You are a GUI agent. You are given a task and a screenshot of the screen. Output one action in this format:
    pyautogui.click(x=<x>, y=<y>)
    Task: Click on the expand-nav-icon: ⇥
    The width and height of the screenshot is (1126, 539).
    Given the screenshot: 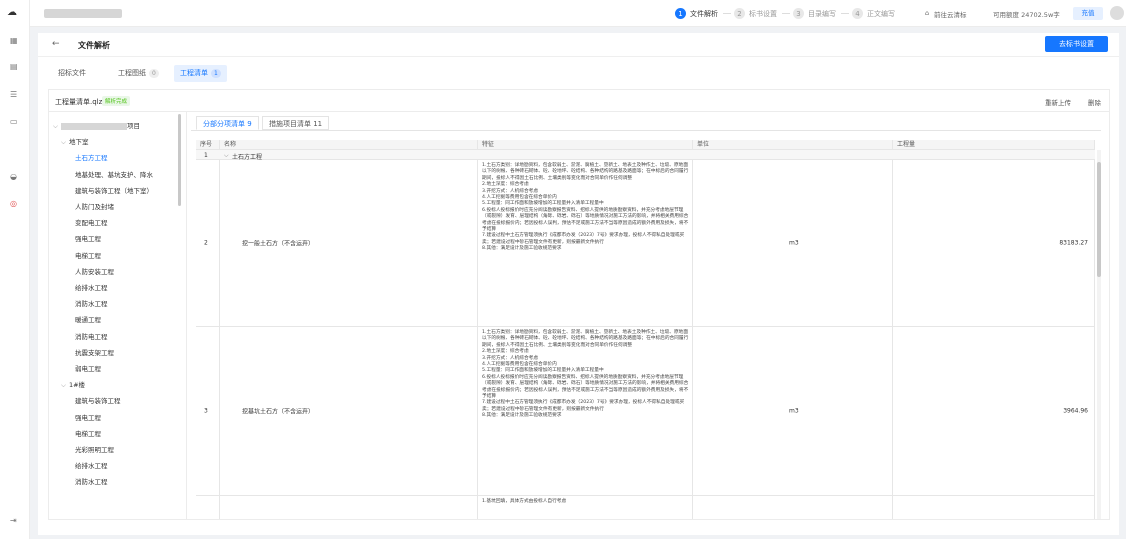 What is the action you would take?
    pyautogui.click(x=13, y=520)
    